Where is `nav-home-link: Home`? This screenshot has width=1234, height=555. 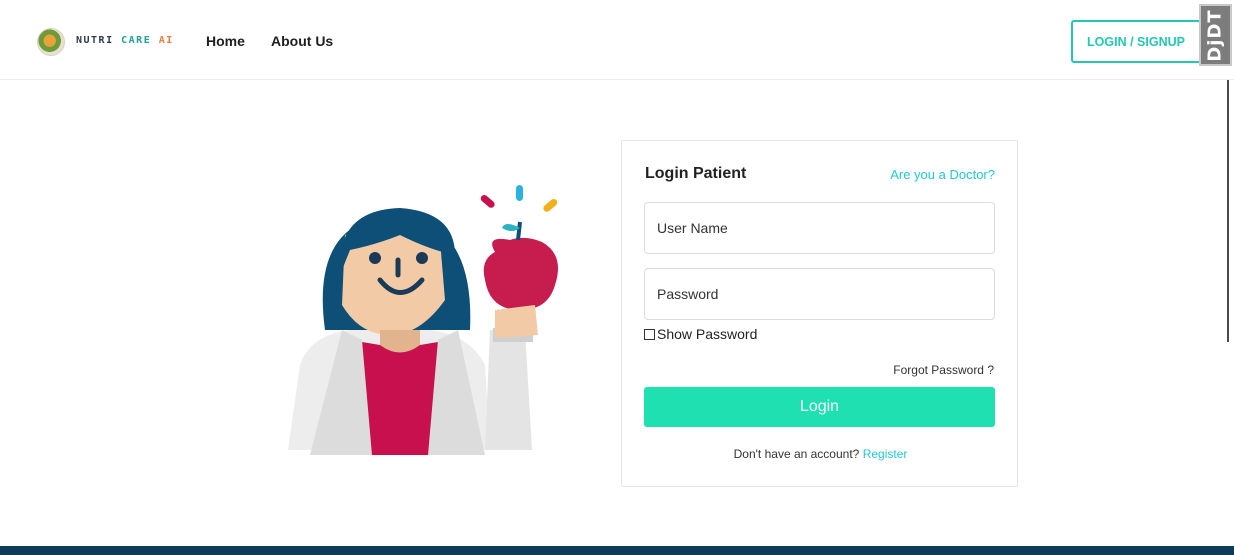
nav-home-link: Home is located at coordinates (225, 41).